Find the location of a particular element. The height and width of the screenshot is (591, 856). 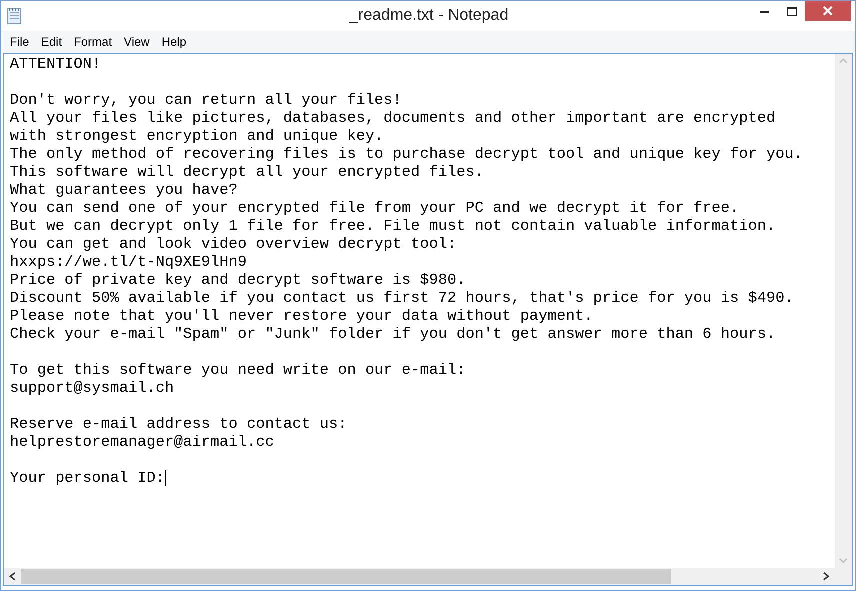

minimize-icon is located at coordinates (764, 11).